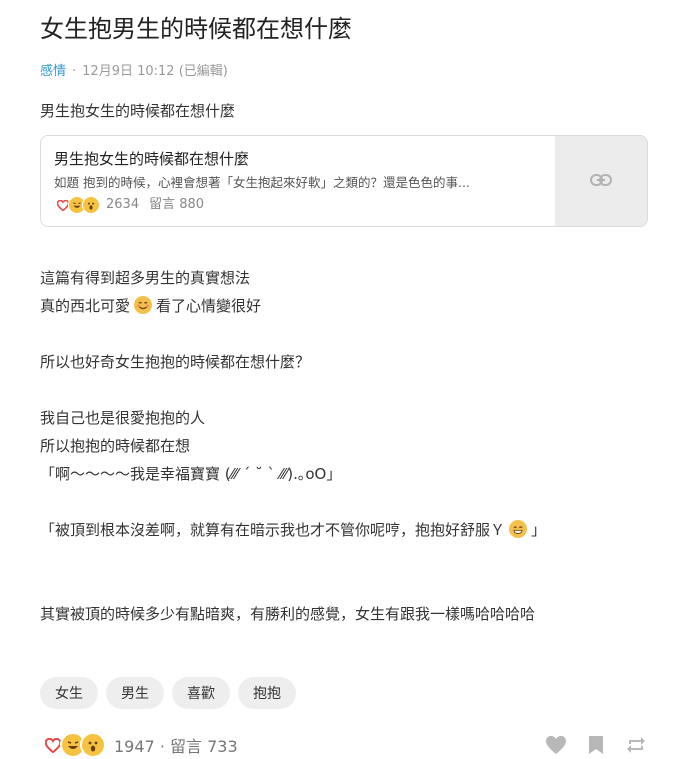  What do you see at coordinates (518, 529) in the screenshot?
I see `grinning-emoji-icon` at bounding box center [518, 529].